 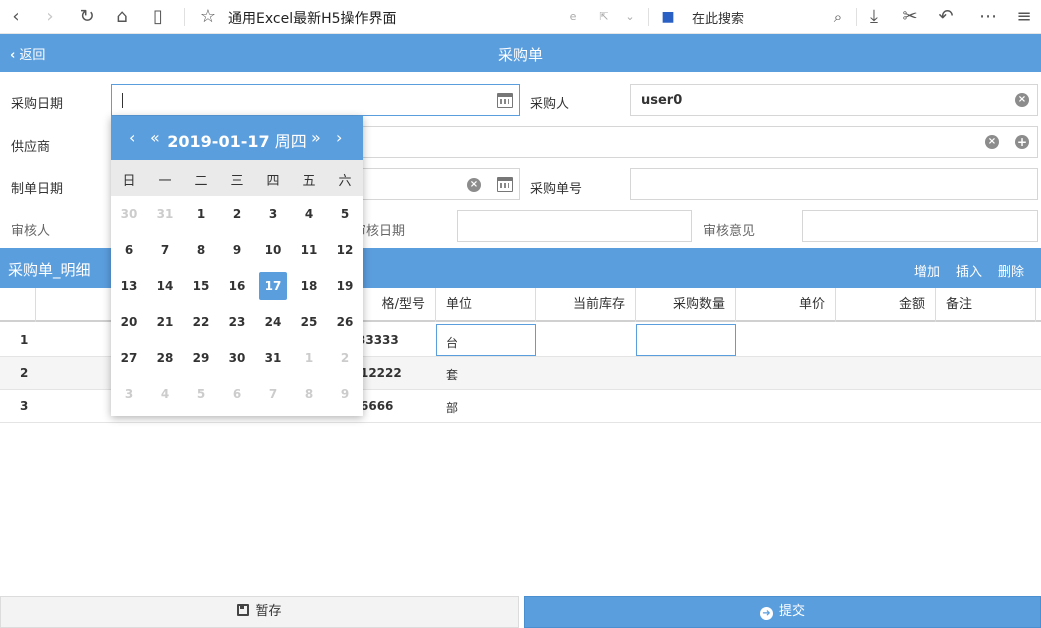 What do you see at coordinates (786, 305) in the screenshot?
I see `column-header: 单价` at bounding box center [786, 305].